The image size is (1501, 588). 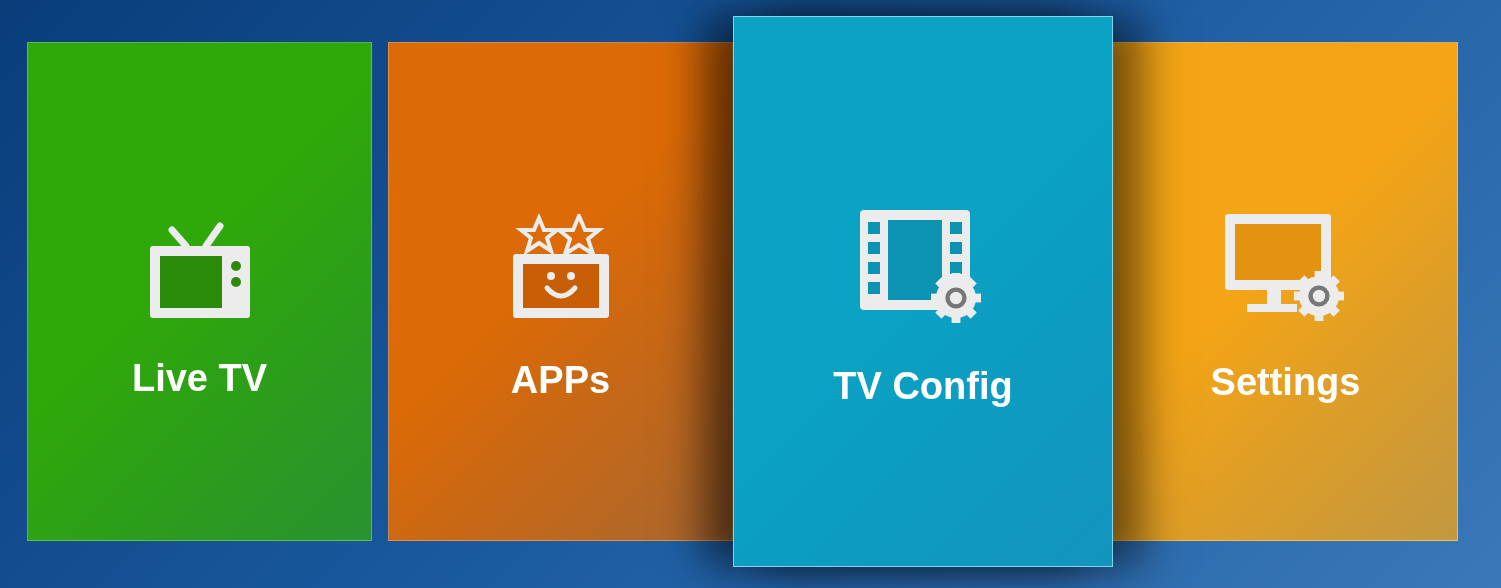 I want to click on tile-label: TV Config, so click(x=923, y=386).